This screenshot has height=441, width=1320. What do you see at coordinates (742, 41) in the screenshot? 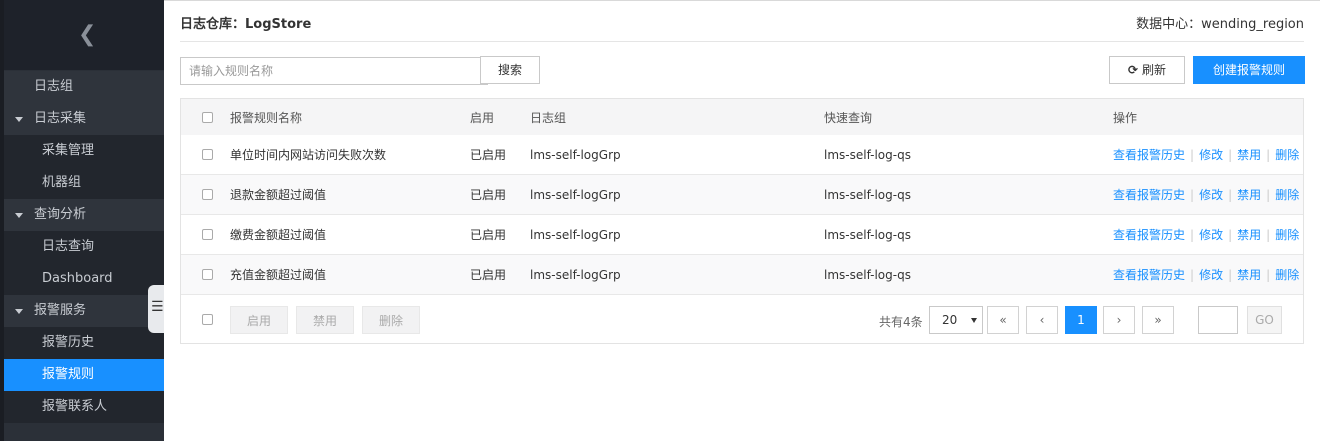
I see `header-divider` at bounding box center [742, 41].